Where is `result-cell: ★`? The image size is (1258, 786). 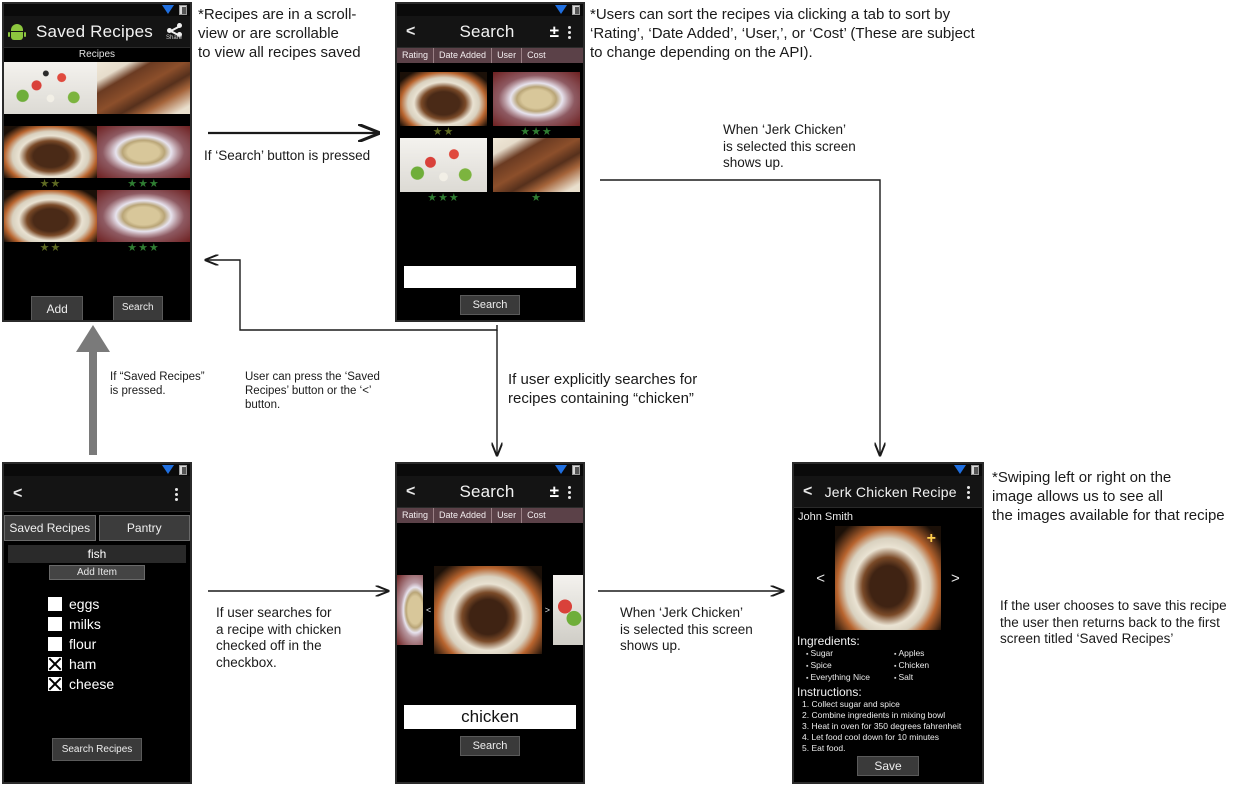
result-cell: ★ is located at coordinates (536, 171).